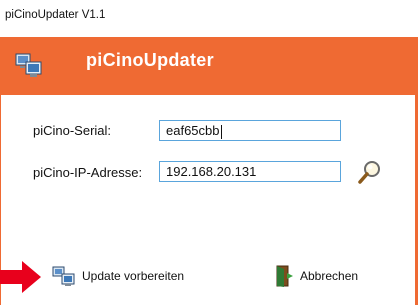 This screenshot has height=305, width=418. What do you see at coordinates (250, 130) in the screenshot?
I see `serial-input: eaf65cbb` at bounding box center [250, 130].